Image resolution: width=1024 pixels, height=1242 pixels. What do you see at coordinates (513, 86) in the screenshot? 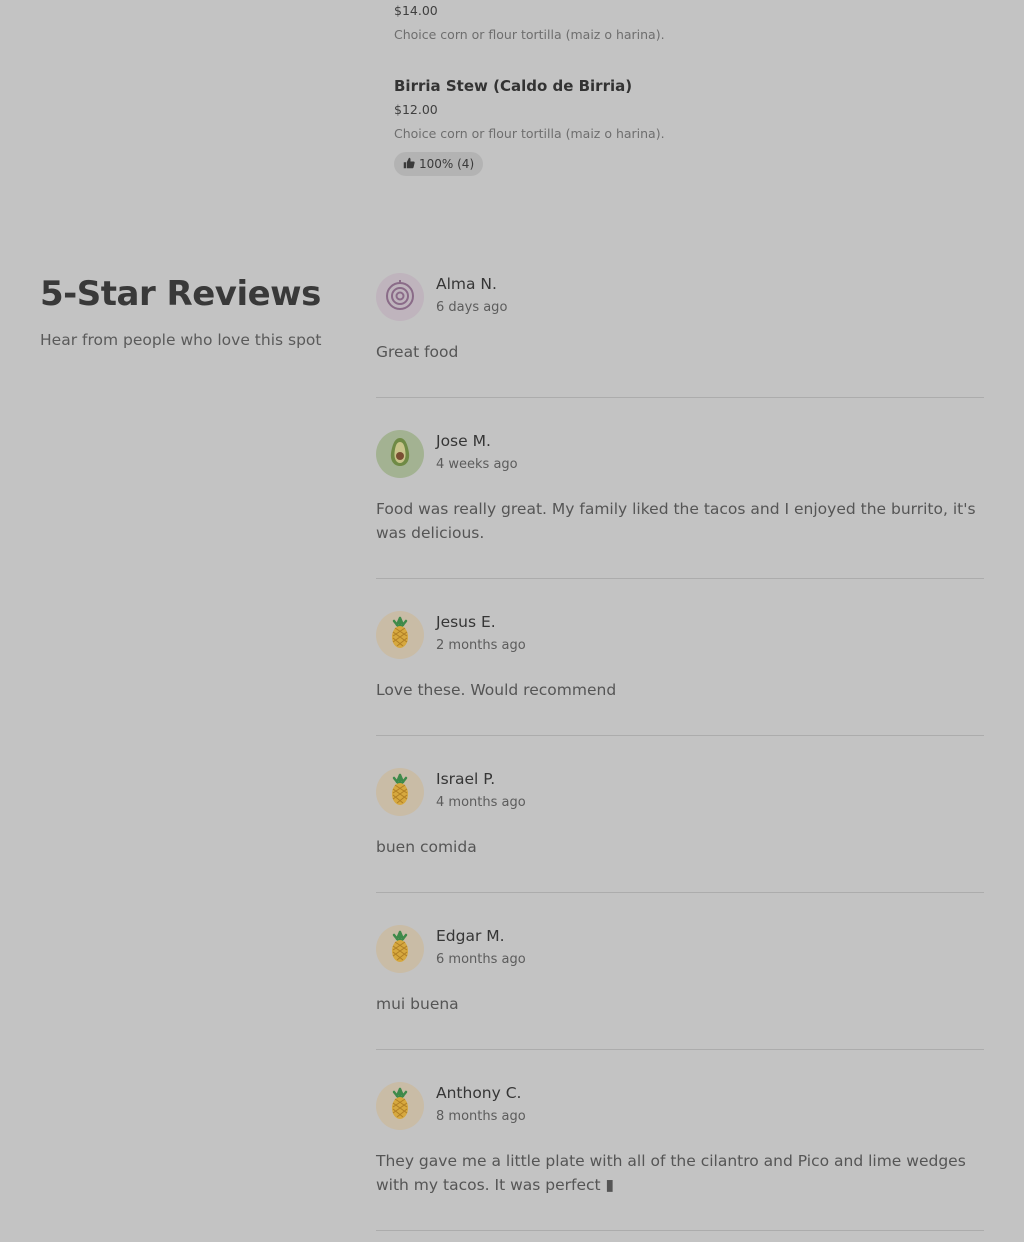
I see `menu-item-name: Birria Stew (Caldo de Birria)` at bounding box center [513, 86].